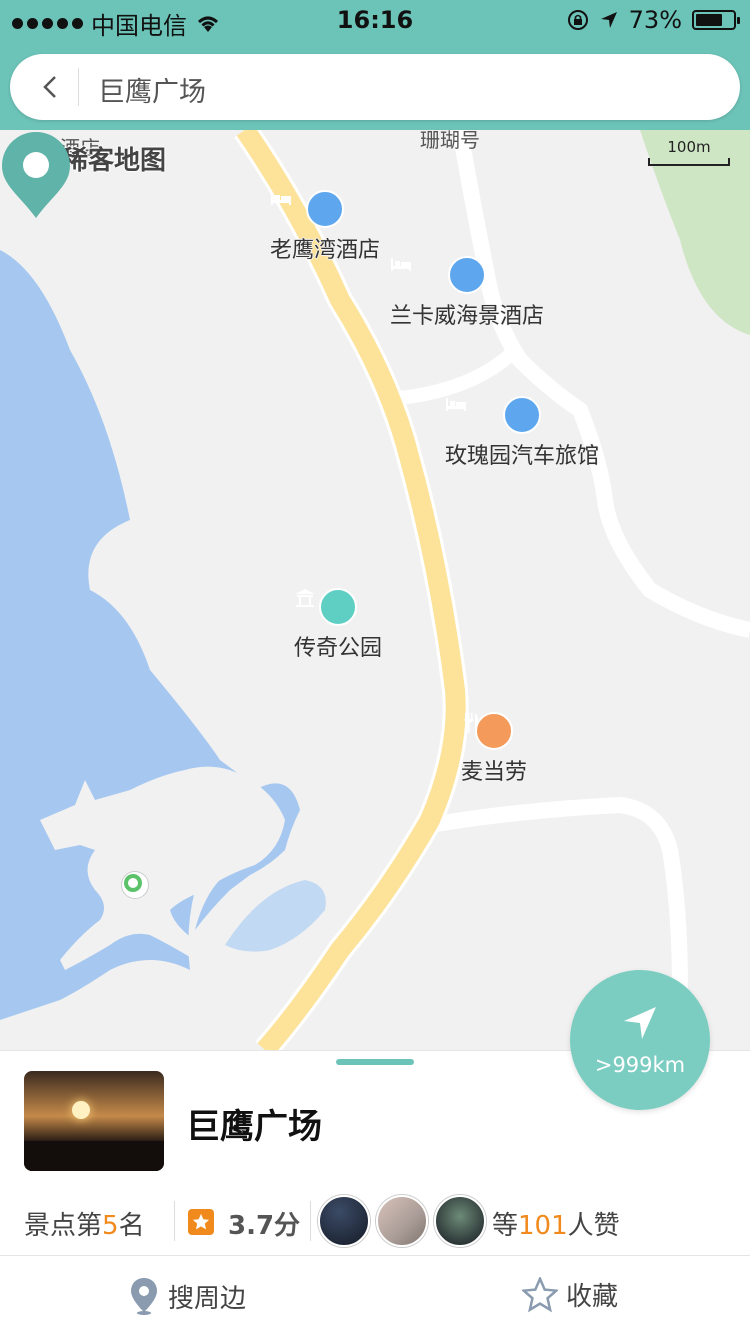 The height and width of the screenshot is (1334, 750). What do you see at coordinates (264, 1226) in the screenshot?
I see `place-score: 3.7分` at bounding box center [264, 1226].